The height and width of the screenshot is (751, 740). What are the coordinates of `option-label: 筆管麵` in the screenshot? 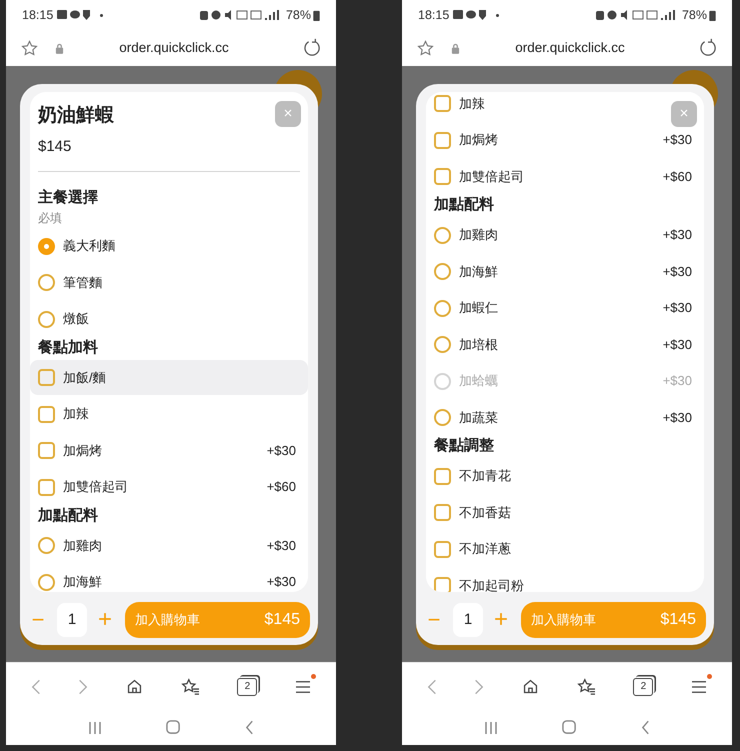 It's located at (82, 283).